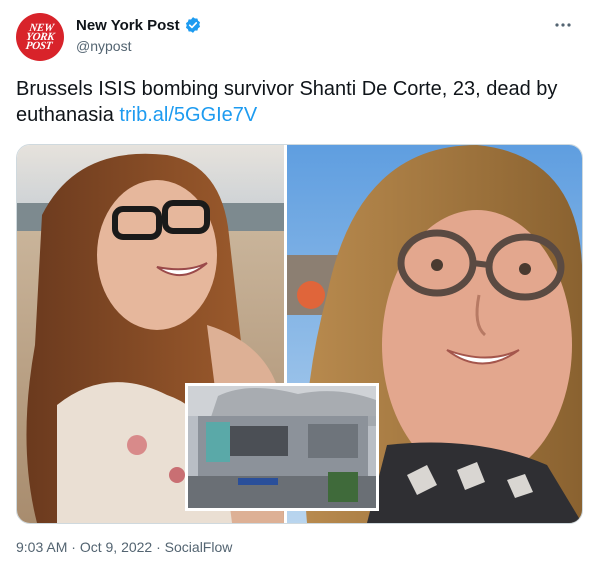  Describe the element at coordinates (193, 25) in the screenshot. I see `verified-badge-icon` at that location.